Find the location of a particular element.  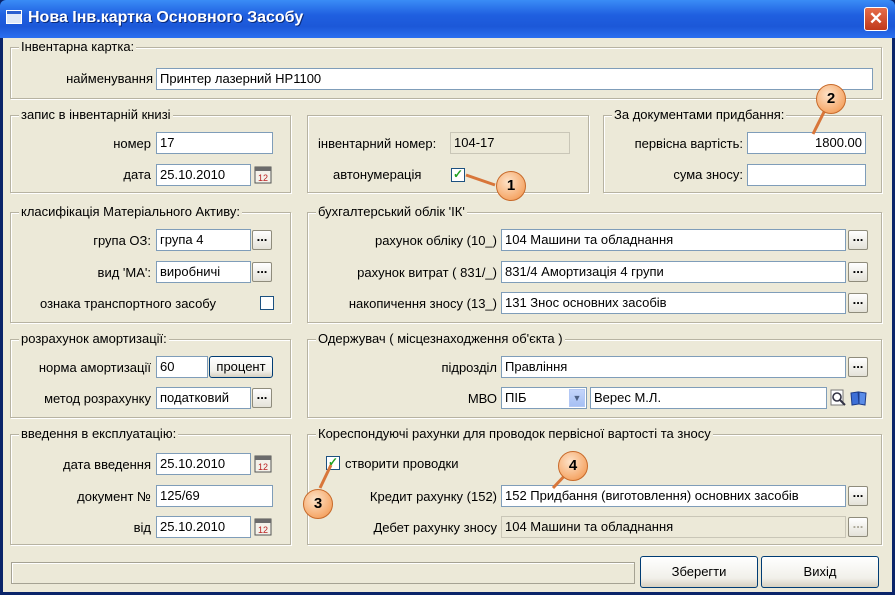

close-button: ✕ is located at coordinates (876, 19).